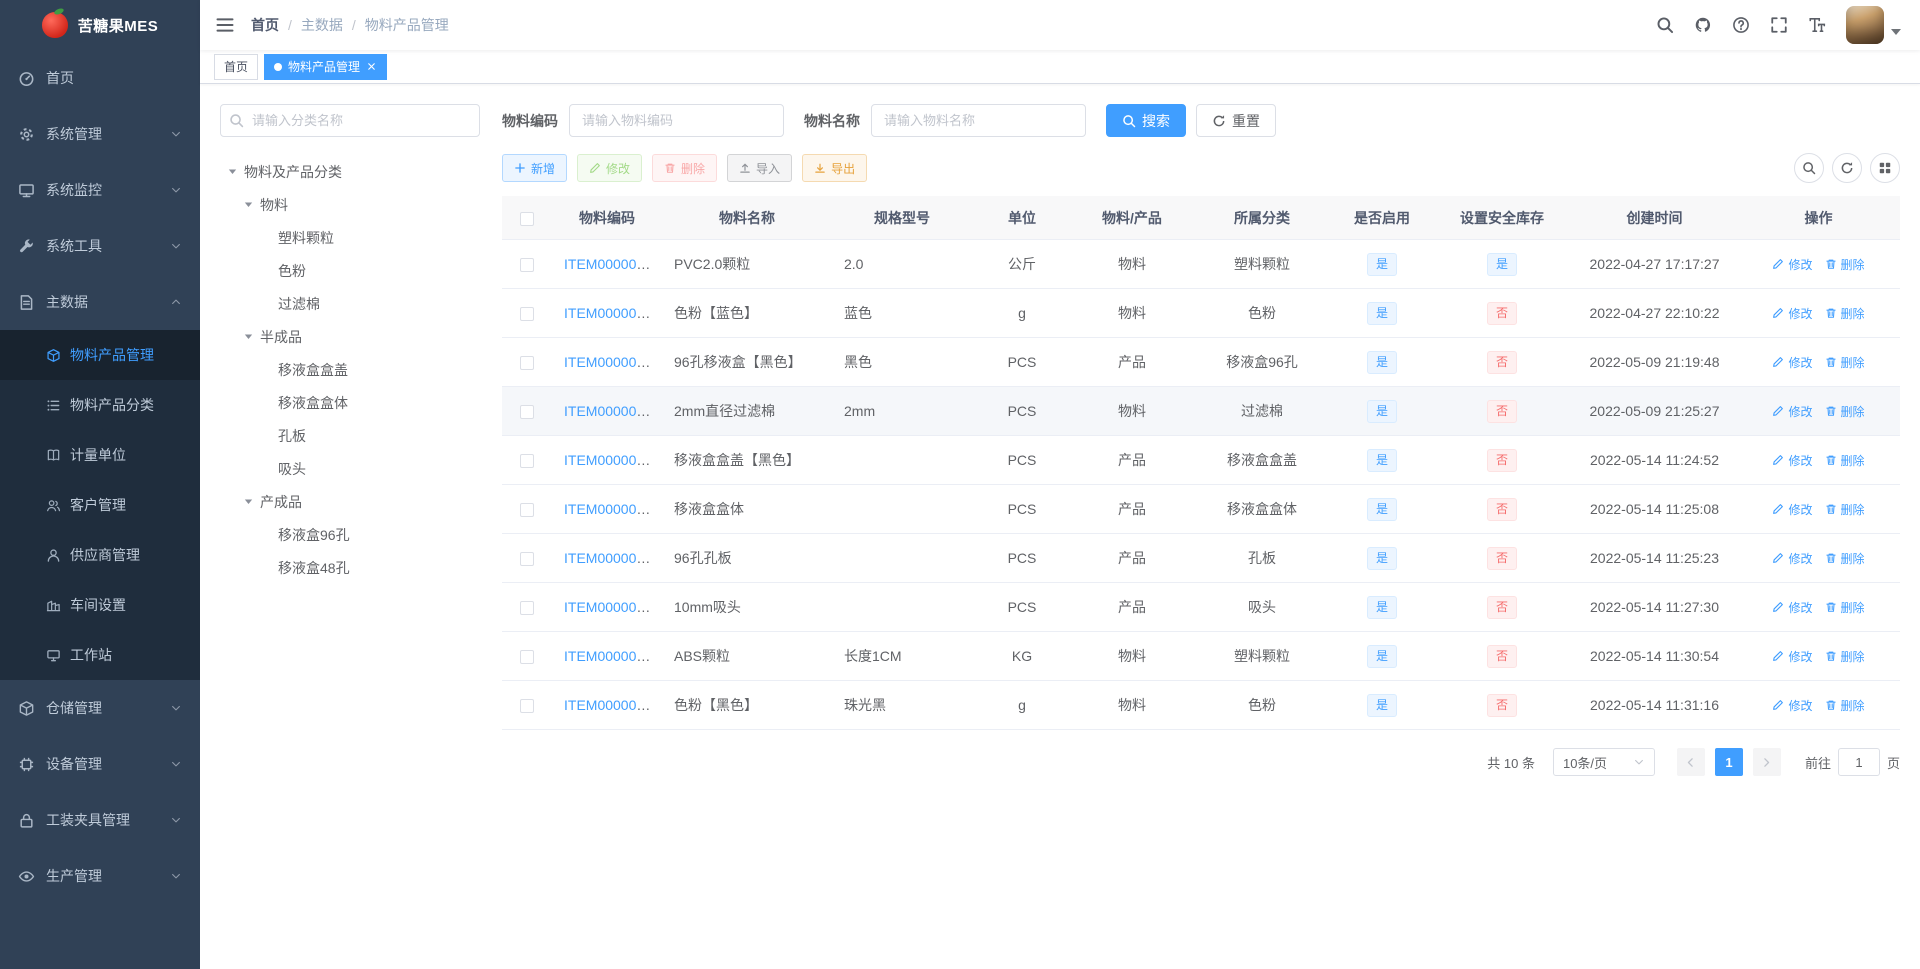 The image size is (1920, 969). What do you see at coordinates (350, 120) in the screenshot?
I see `category-search-input` at bounding box center [350, 120].